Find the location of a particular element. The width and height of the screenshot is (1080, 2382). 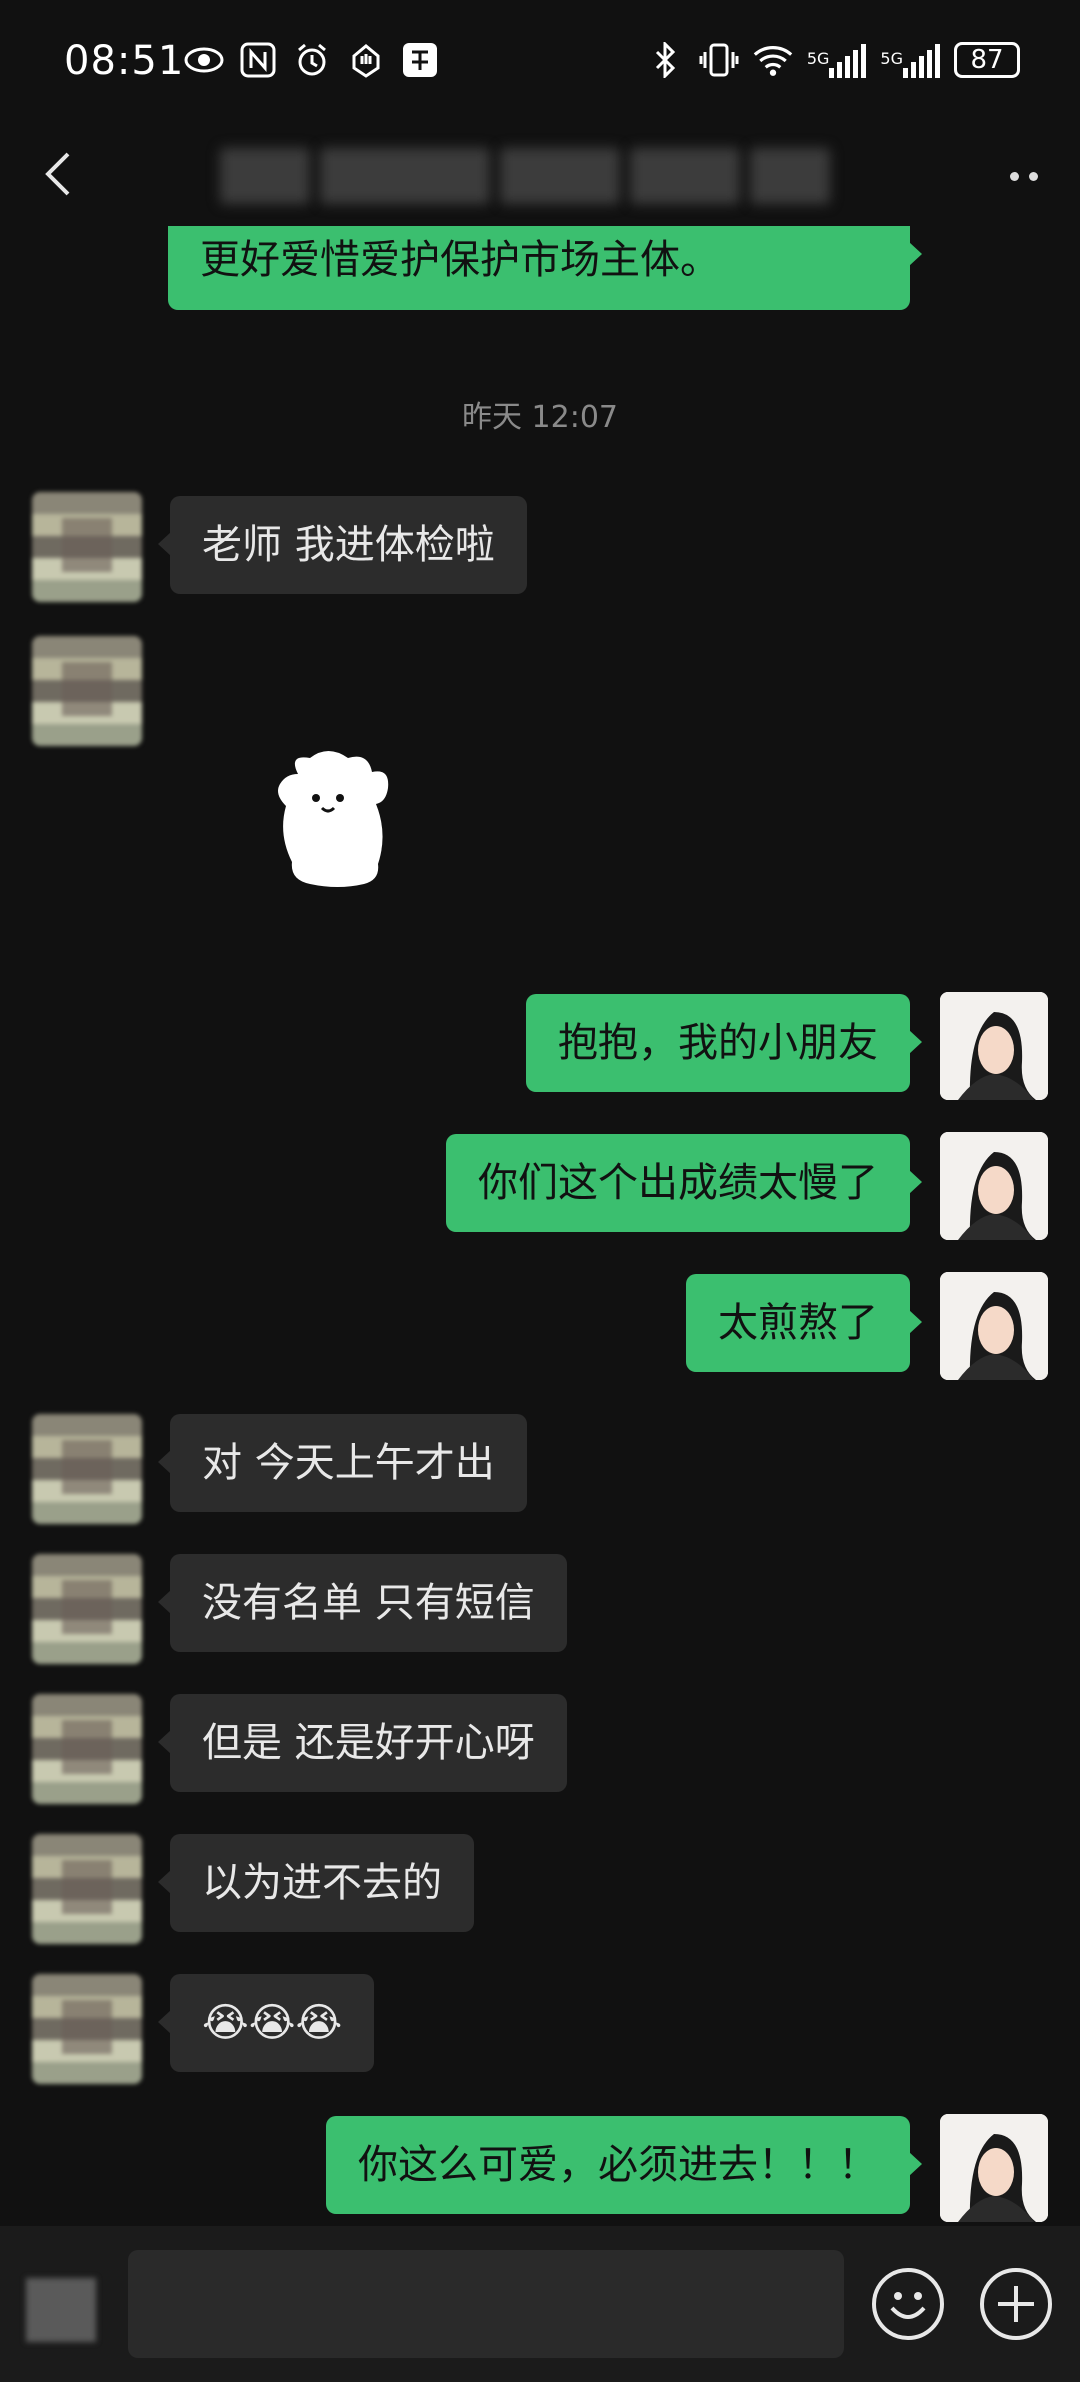

chat-title is located at coordinates (525, 176).